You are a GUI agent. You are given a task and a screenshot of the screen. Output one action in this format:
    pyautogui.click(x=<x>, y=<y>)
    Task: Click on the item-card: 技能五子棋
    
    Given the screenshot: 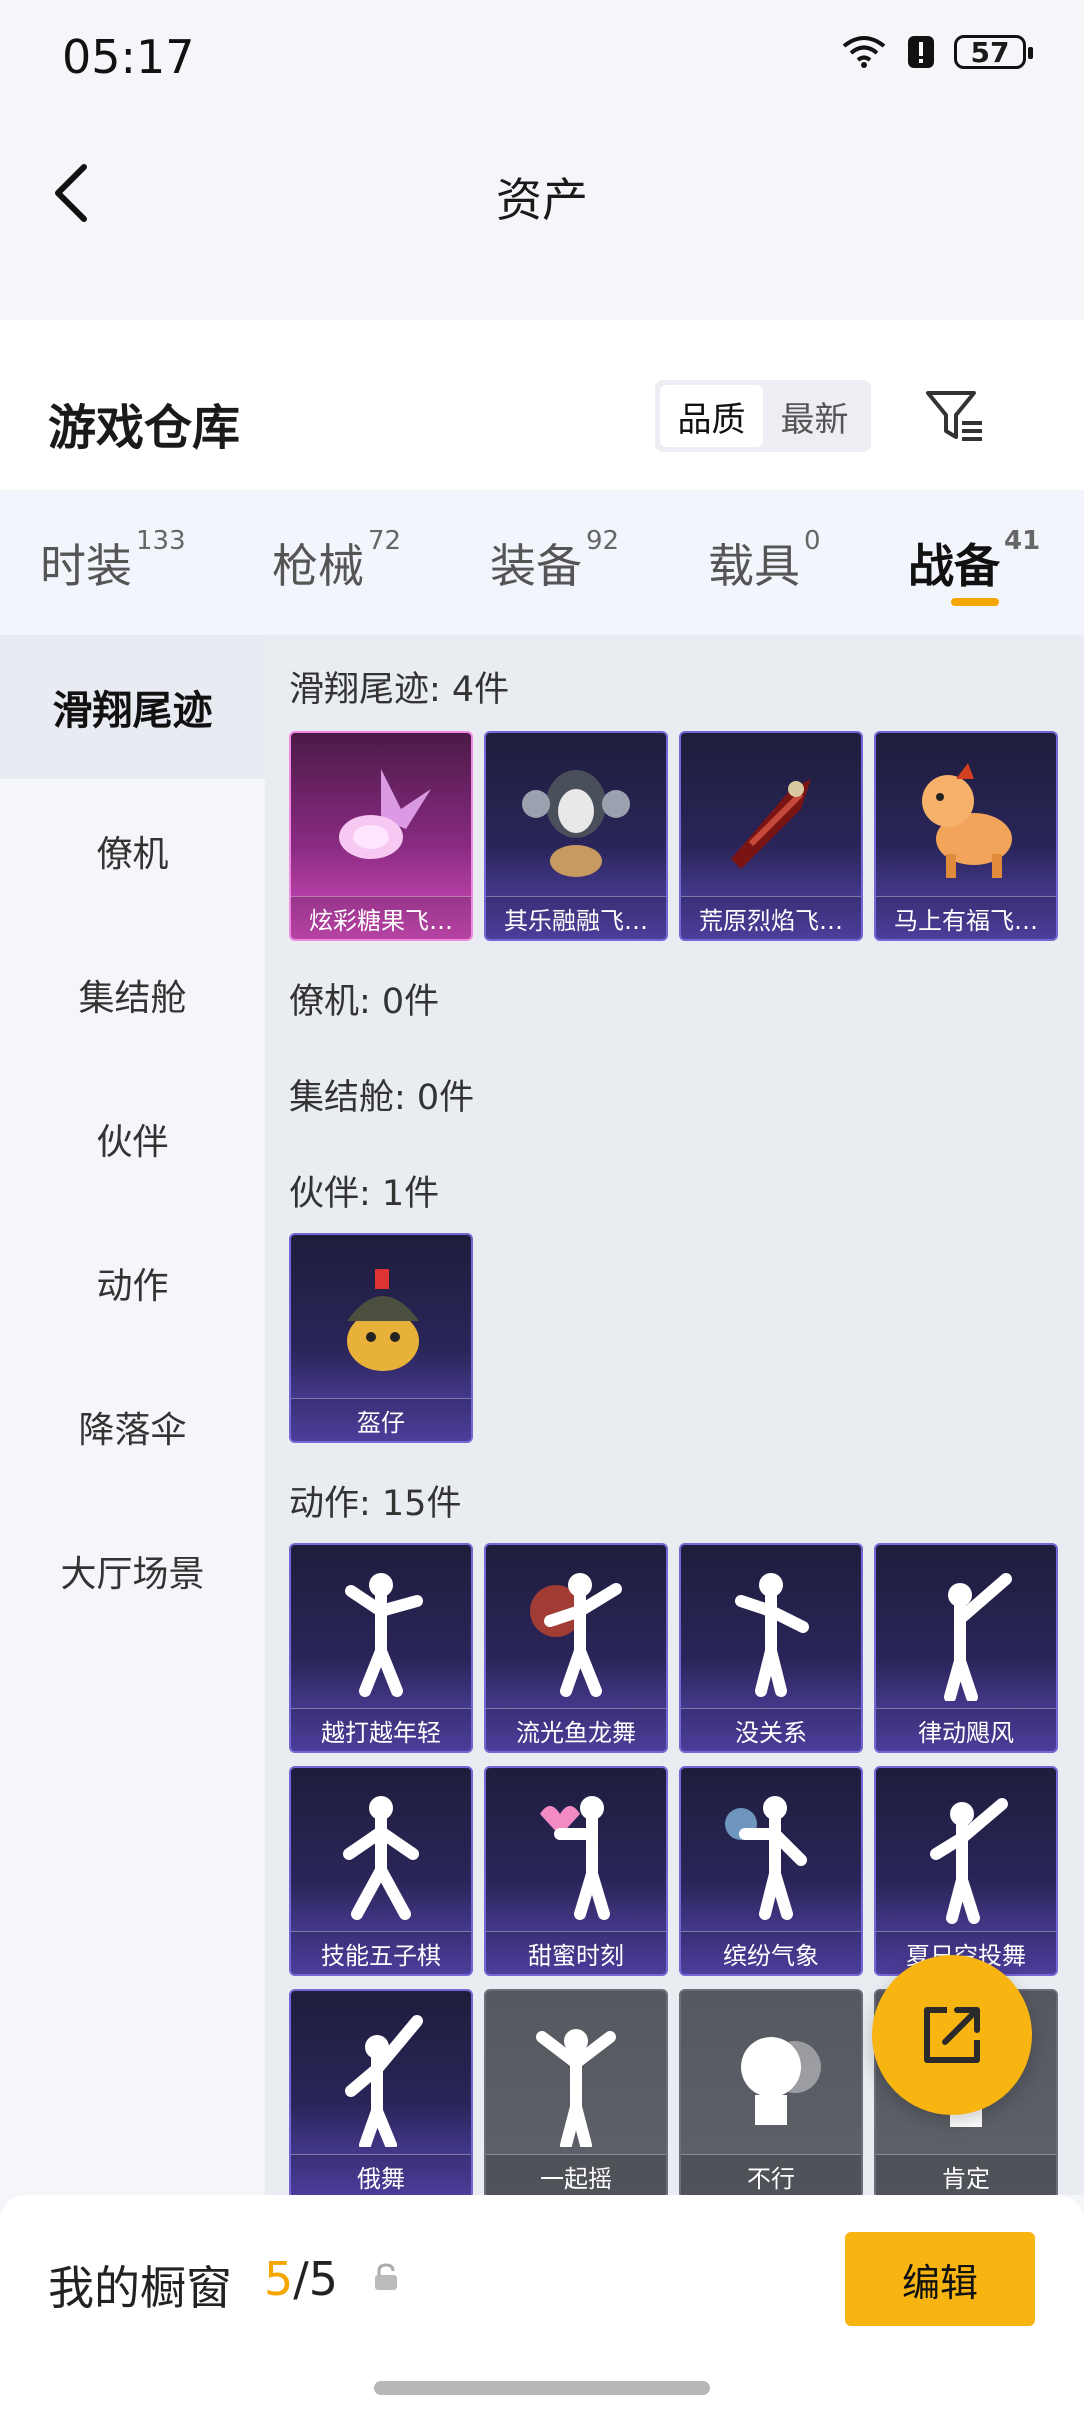 What is the action you would take?
    pyautogui.click(x=381, y=1871)
    